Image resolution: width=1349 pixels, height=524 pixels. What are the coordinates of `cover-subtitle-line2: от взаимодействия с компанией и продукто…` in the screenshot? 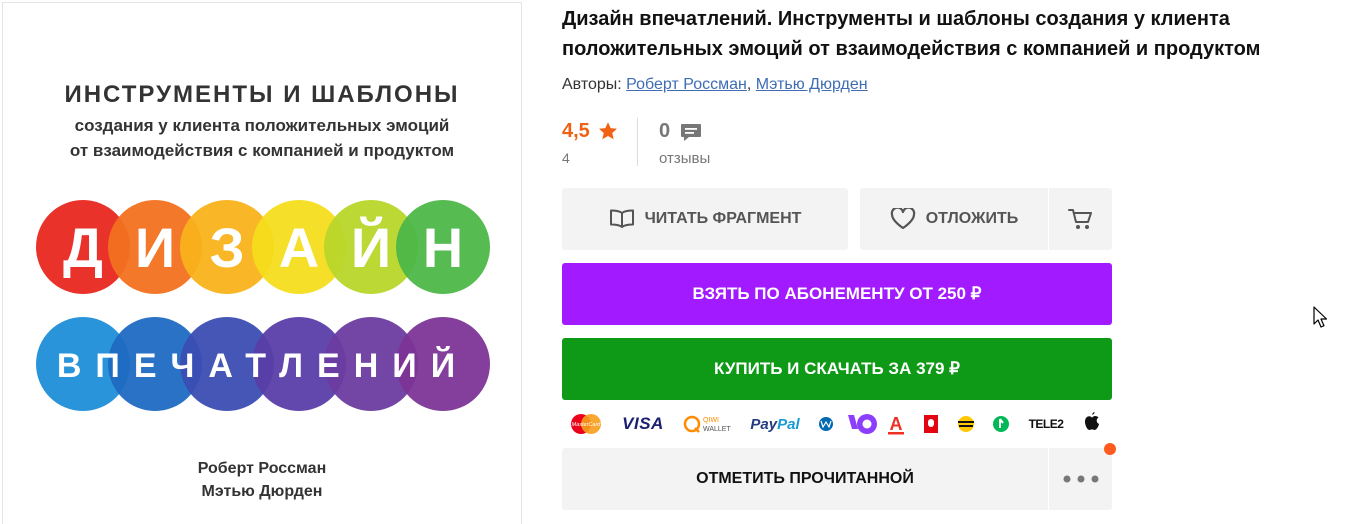 It's located at (262, 150).